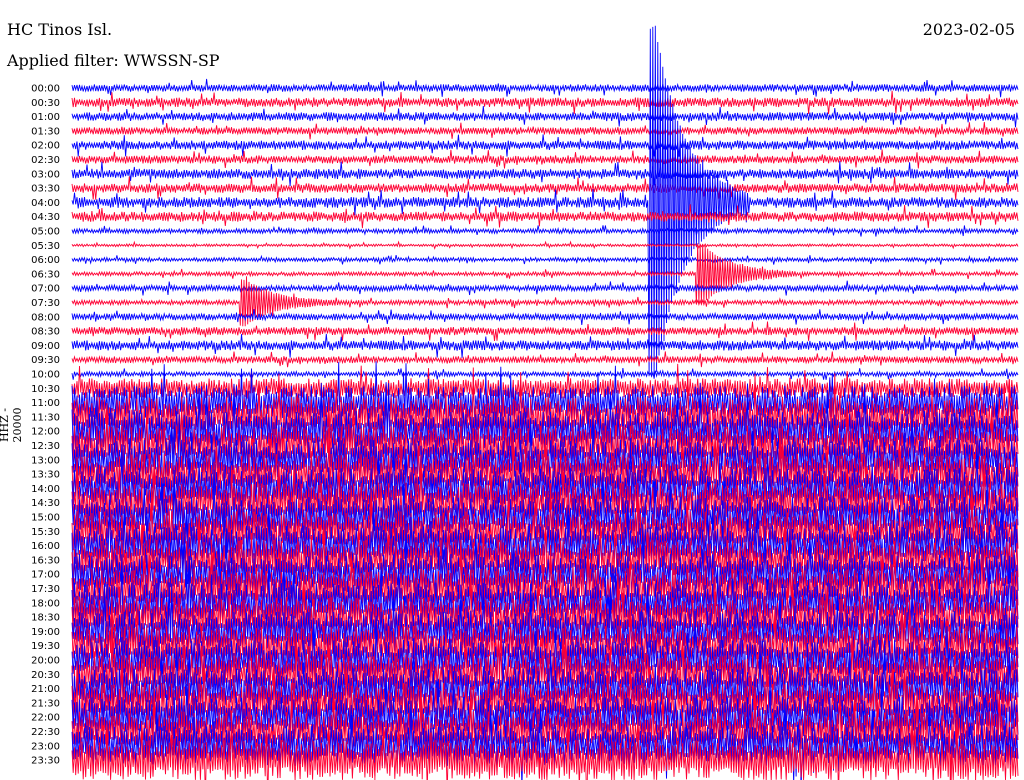 This screenshot has height=780, width=1024. I want to click on row-time-label: 11:00, so click(45, 403).